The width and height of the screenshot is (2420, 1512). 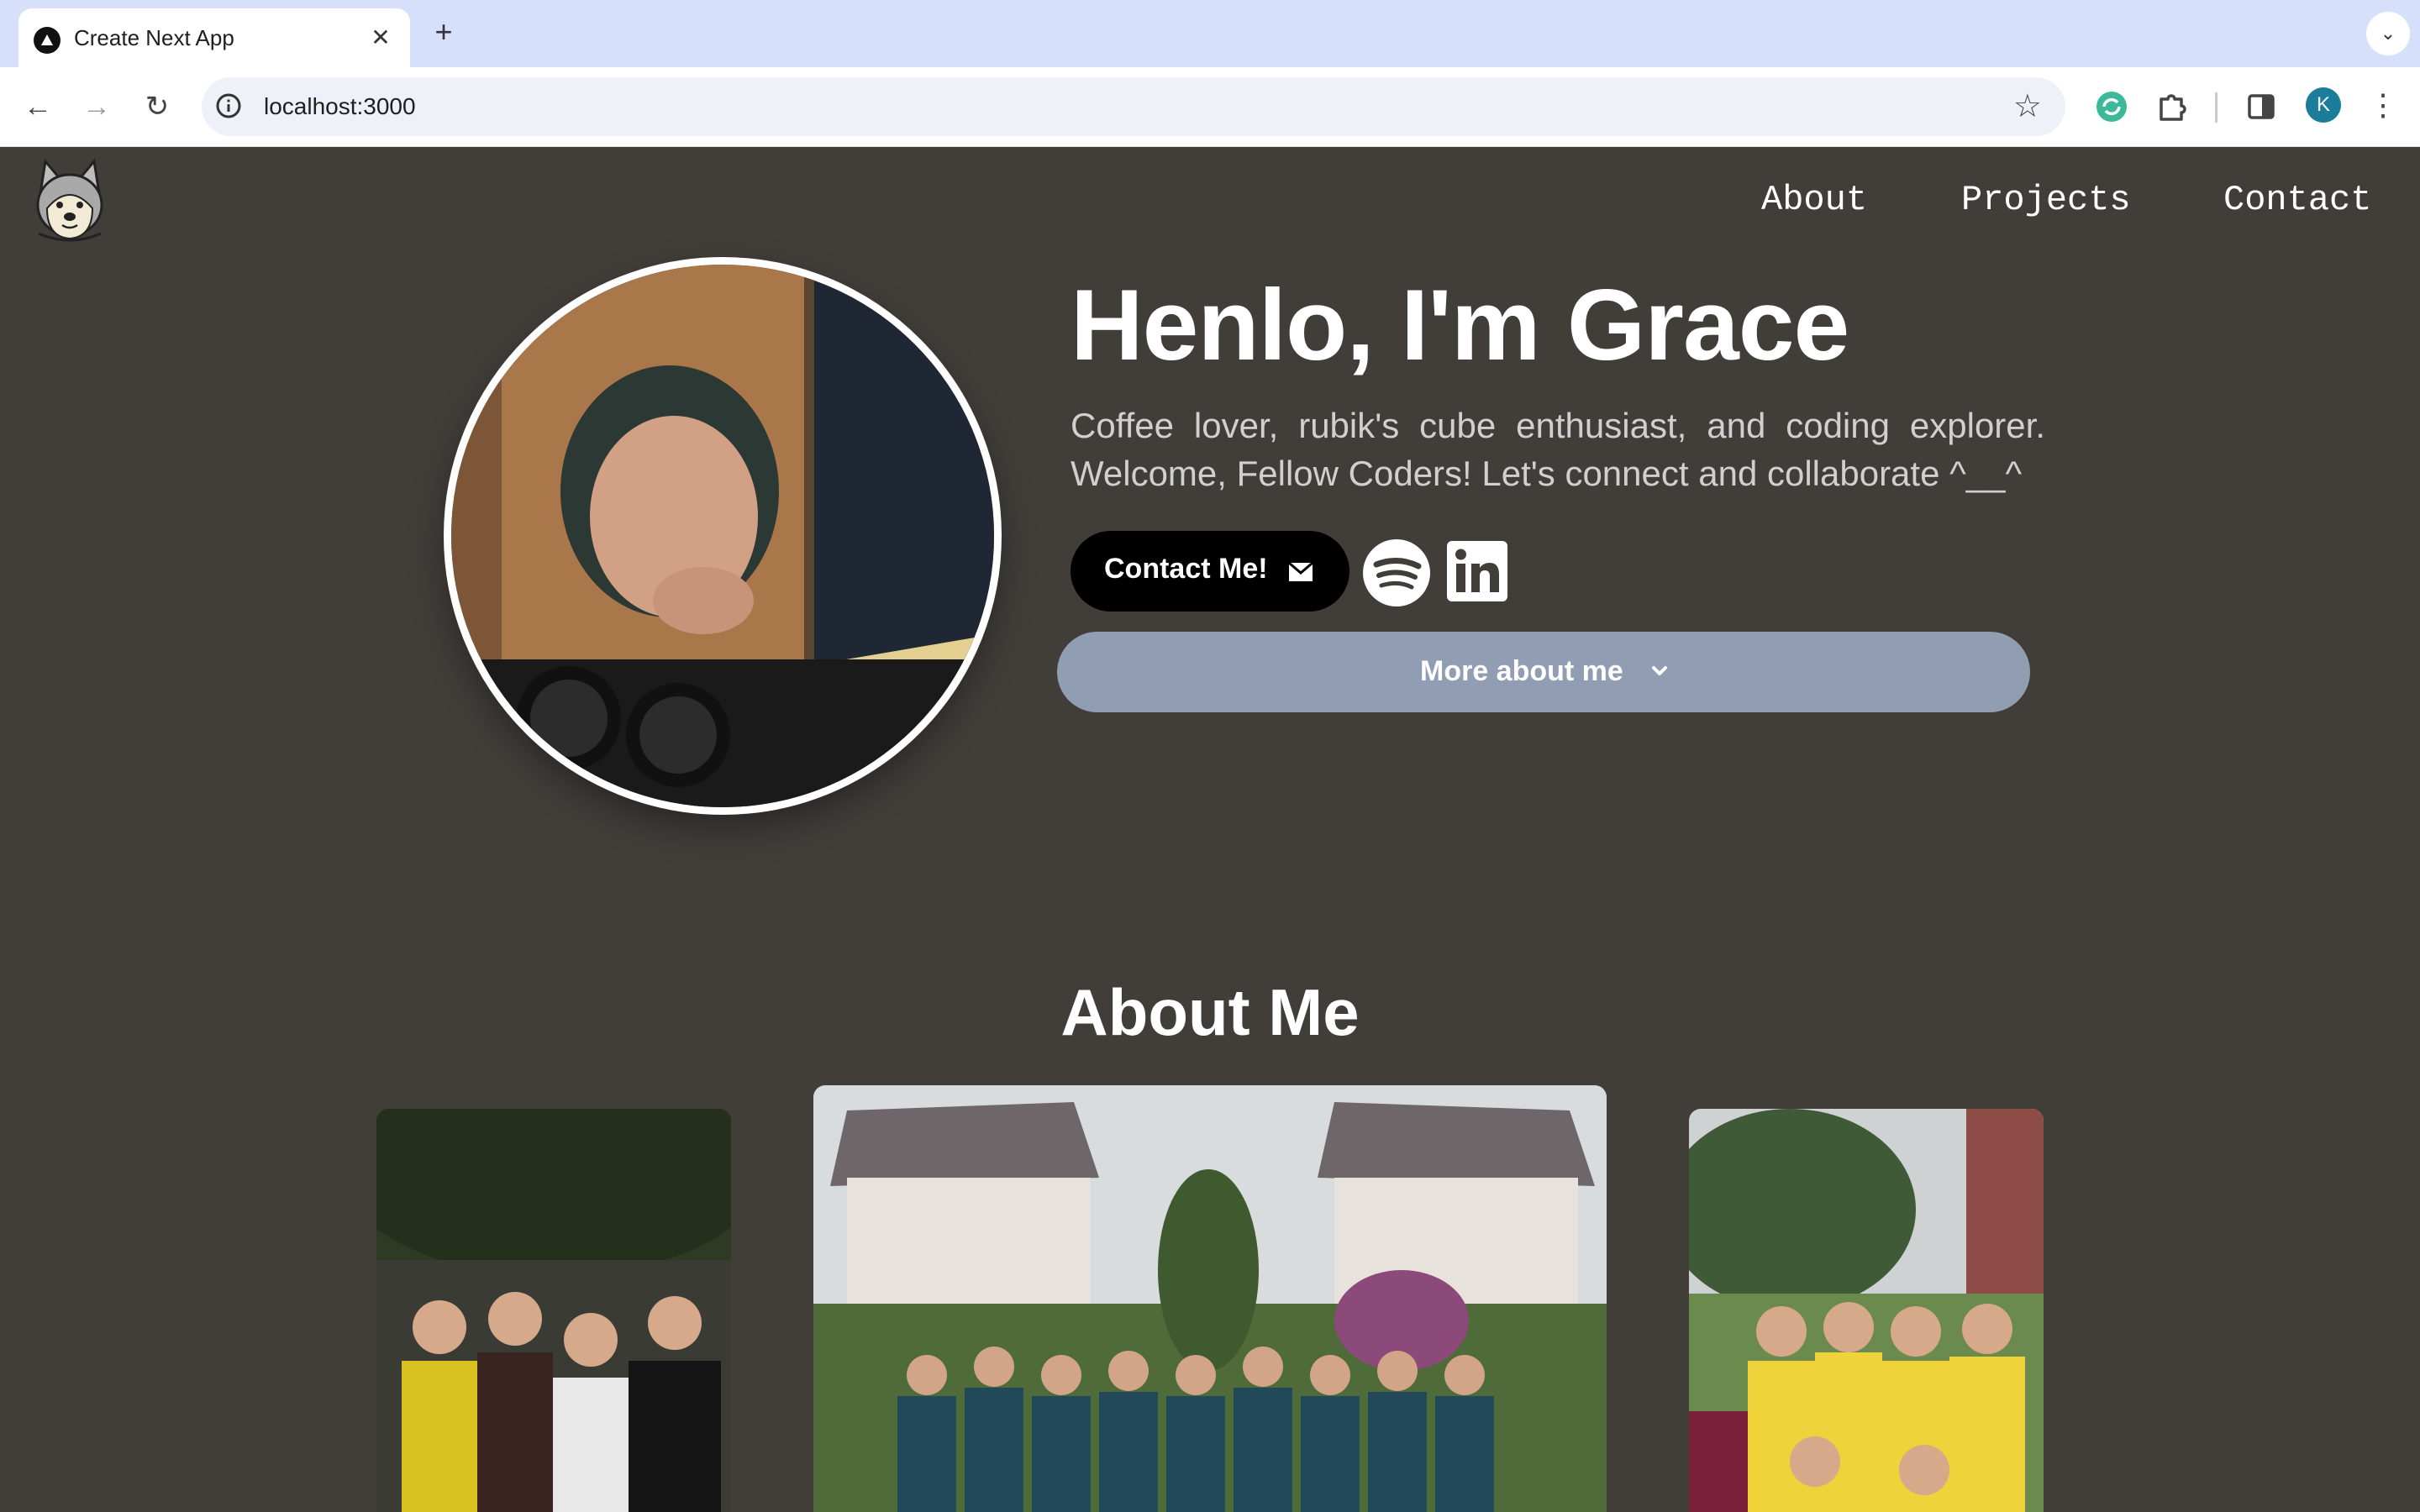 What do you see at coordinates (38, 107) in the screenshot?
I see `back-button: ←` at bounding box center [38, 107].